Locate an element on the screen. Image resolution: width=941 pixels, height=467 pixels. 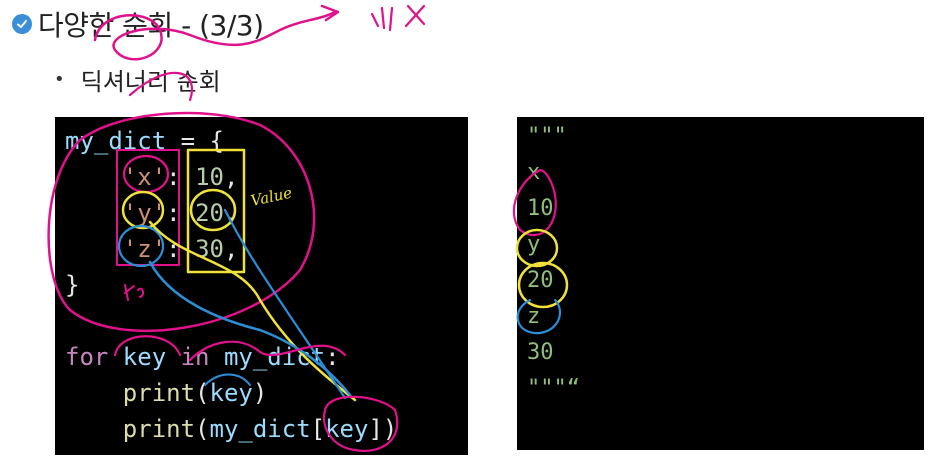
code-line is located at coordinates (231, 321).